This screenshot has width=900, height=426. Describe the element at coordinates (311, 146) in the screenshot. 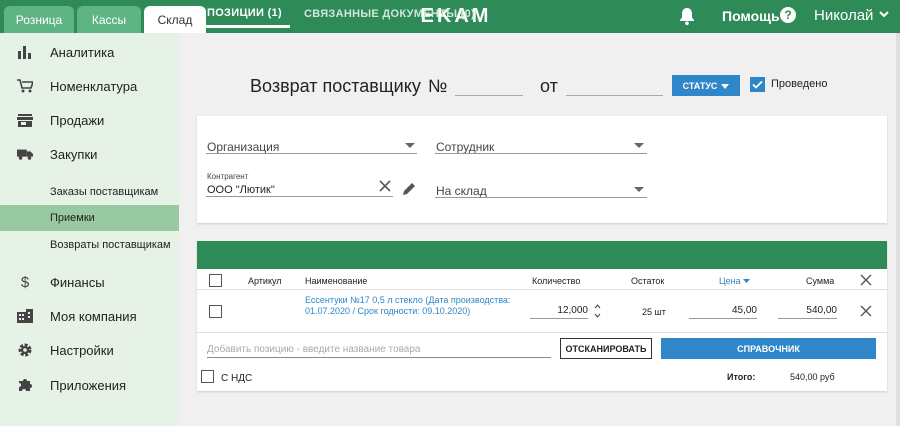

I see `organization-select` at that location.